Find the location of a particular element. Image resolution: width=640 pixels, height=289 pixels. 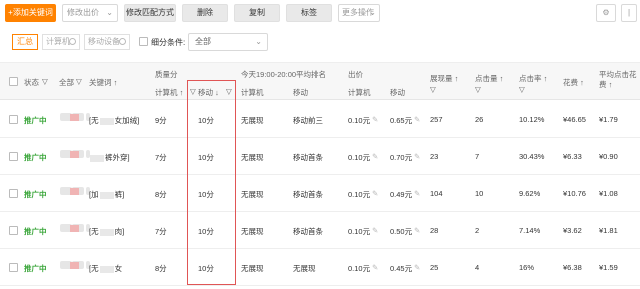

ctr-cell: 16% is located at coordinates (527, 267).